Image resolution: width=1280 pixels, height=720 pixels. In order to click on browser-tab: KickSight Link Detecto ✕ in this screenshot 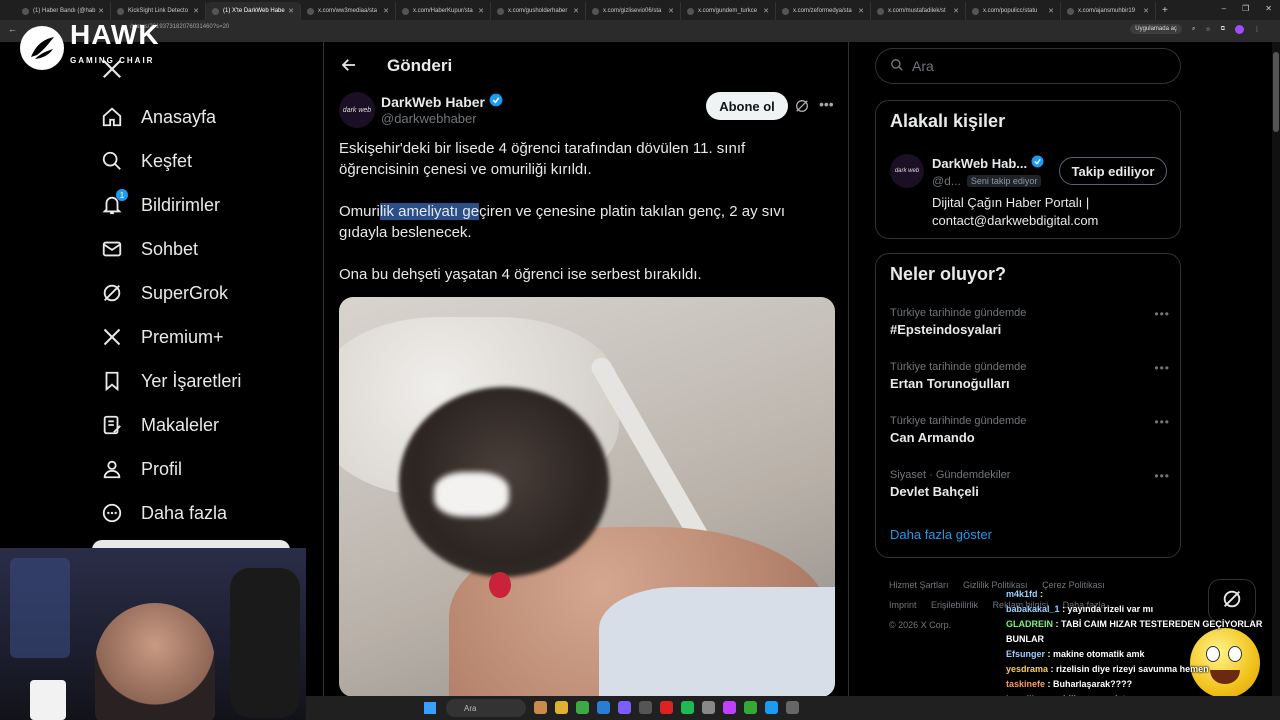, I will do `click(158, 11)`.